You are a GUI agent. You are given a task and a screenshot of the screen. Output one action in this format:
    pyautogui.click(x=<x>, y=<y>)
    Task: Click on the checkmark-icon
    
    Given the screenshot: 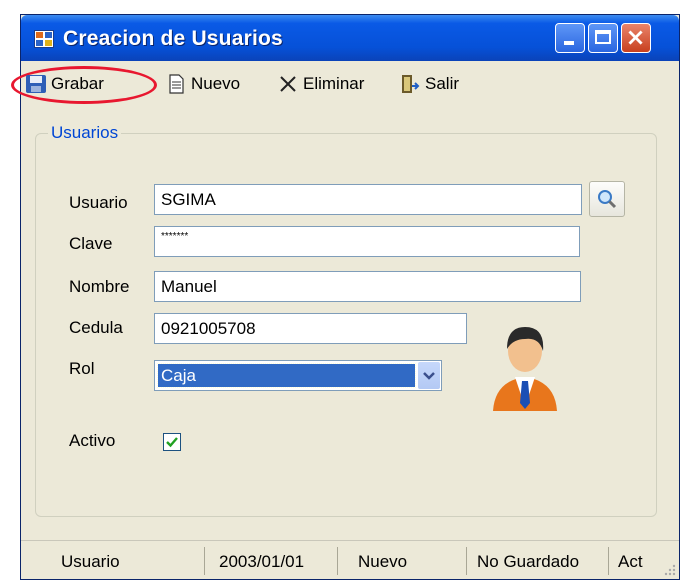 What is the action you would take?
    pyautogui.click(x=172, y=442)
    